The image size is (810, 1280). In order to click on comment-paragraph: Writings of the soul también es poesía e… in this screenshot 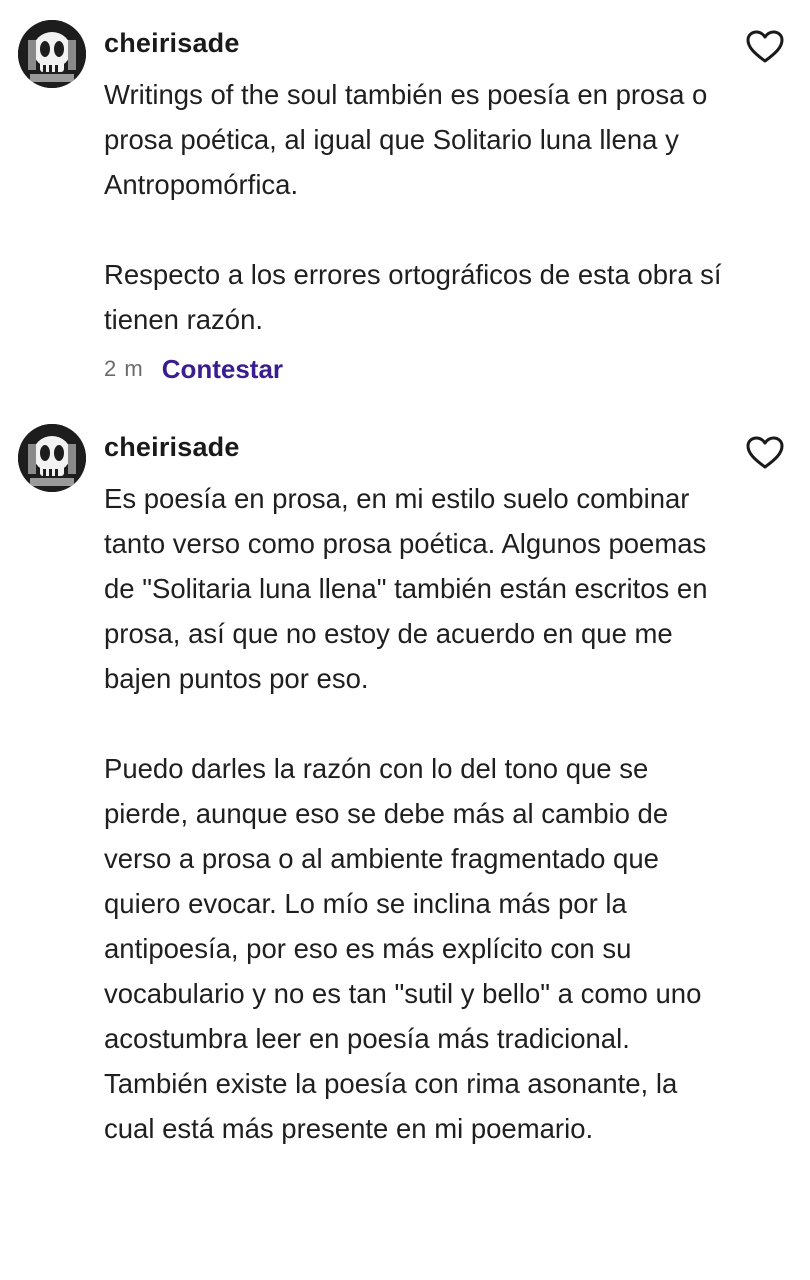, I will do `click(406, 139)`.